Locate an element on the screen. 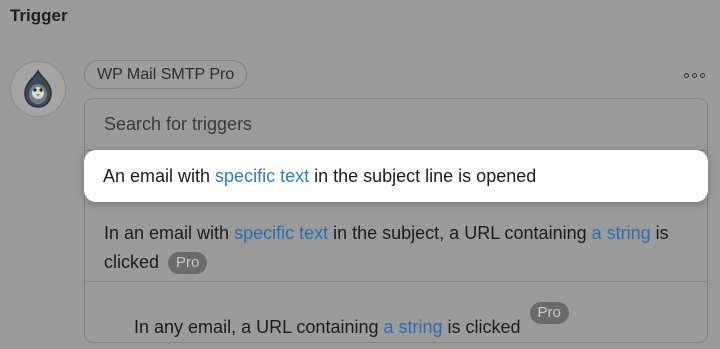 The width and height of the screenshot is (720, 349). option-text: In any email, a URL containing is located at coordinates (259, 327).